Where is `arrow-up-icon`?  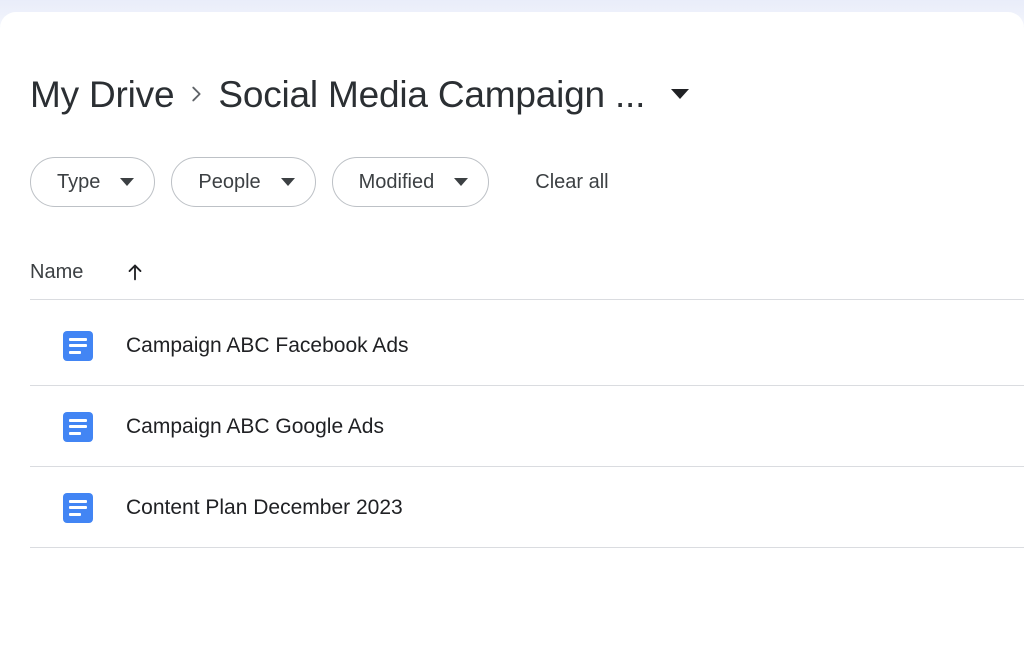
arrow-up-icon is located at coordinates (135, 272).